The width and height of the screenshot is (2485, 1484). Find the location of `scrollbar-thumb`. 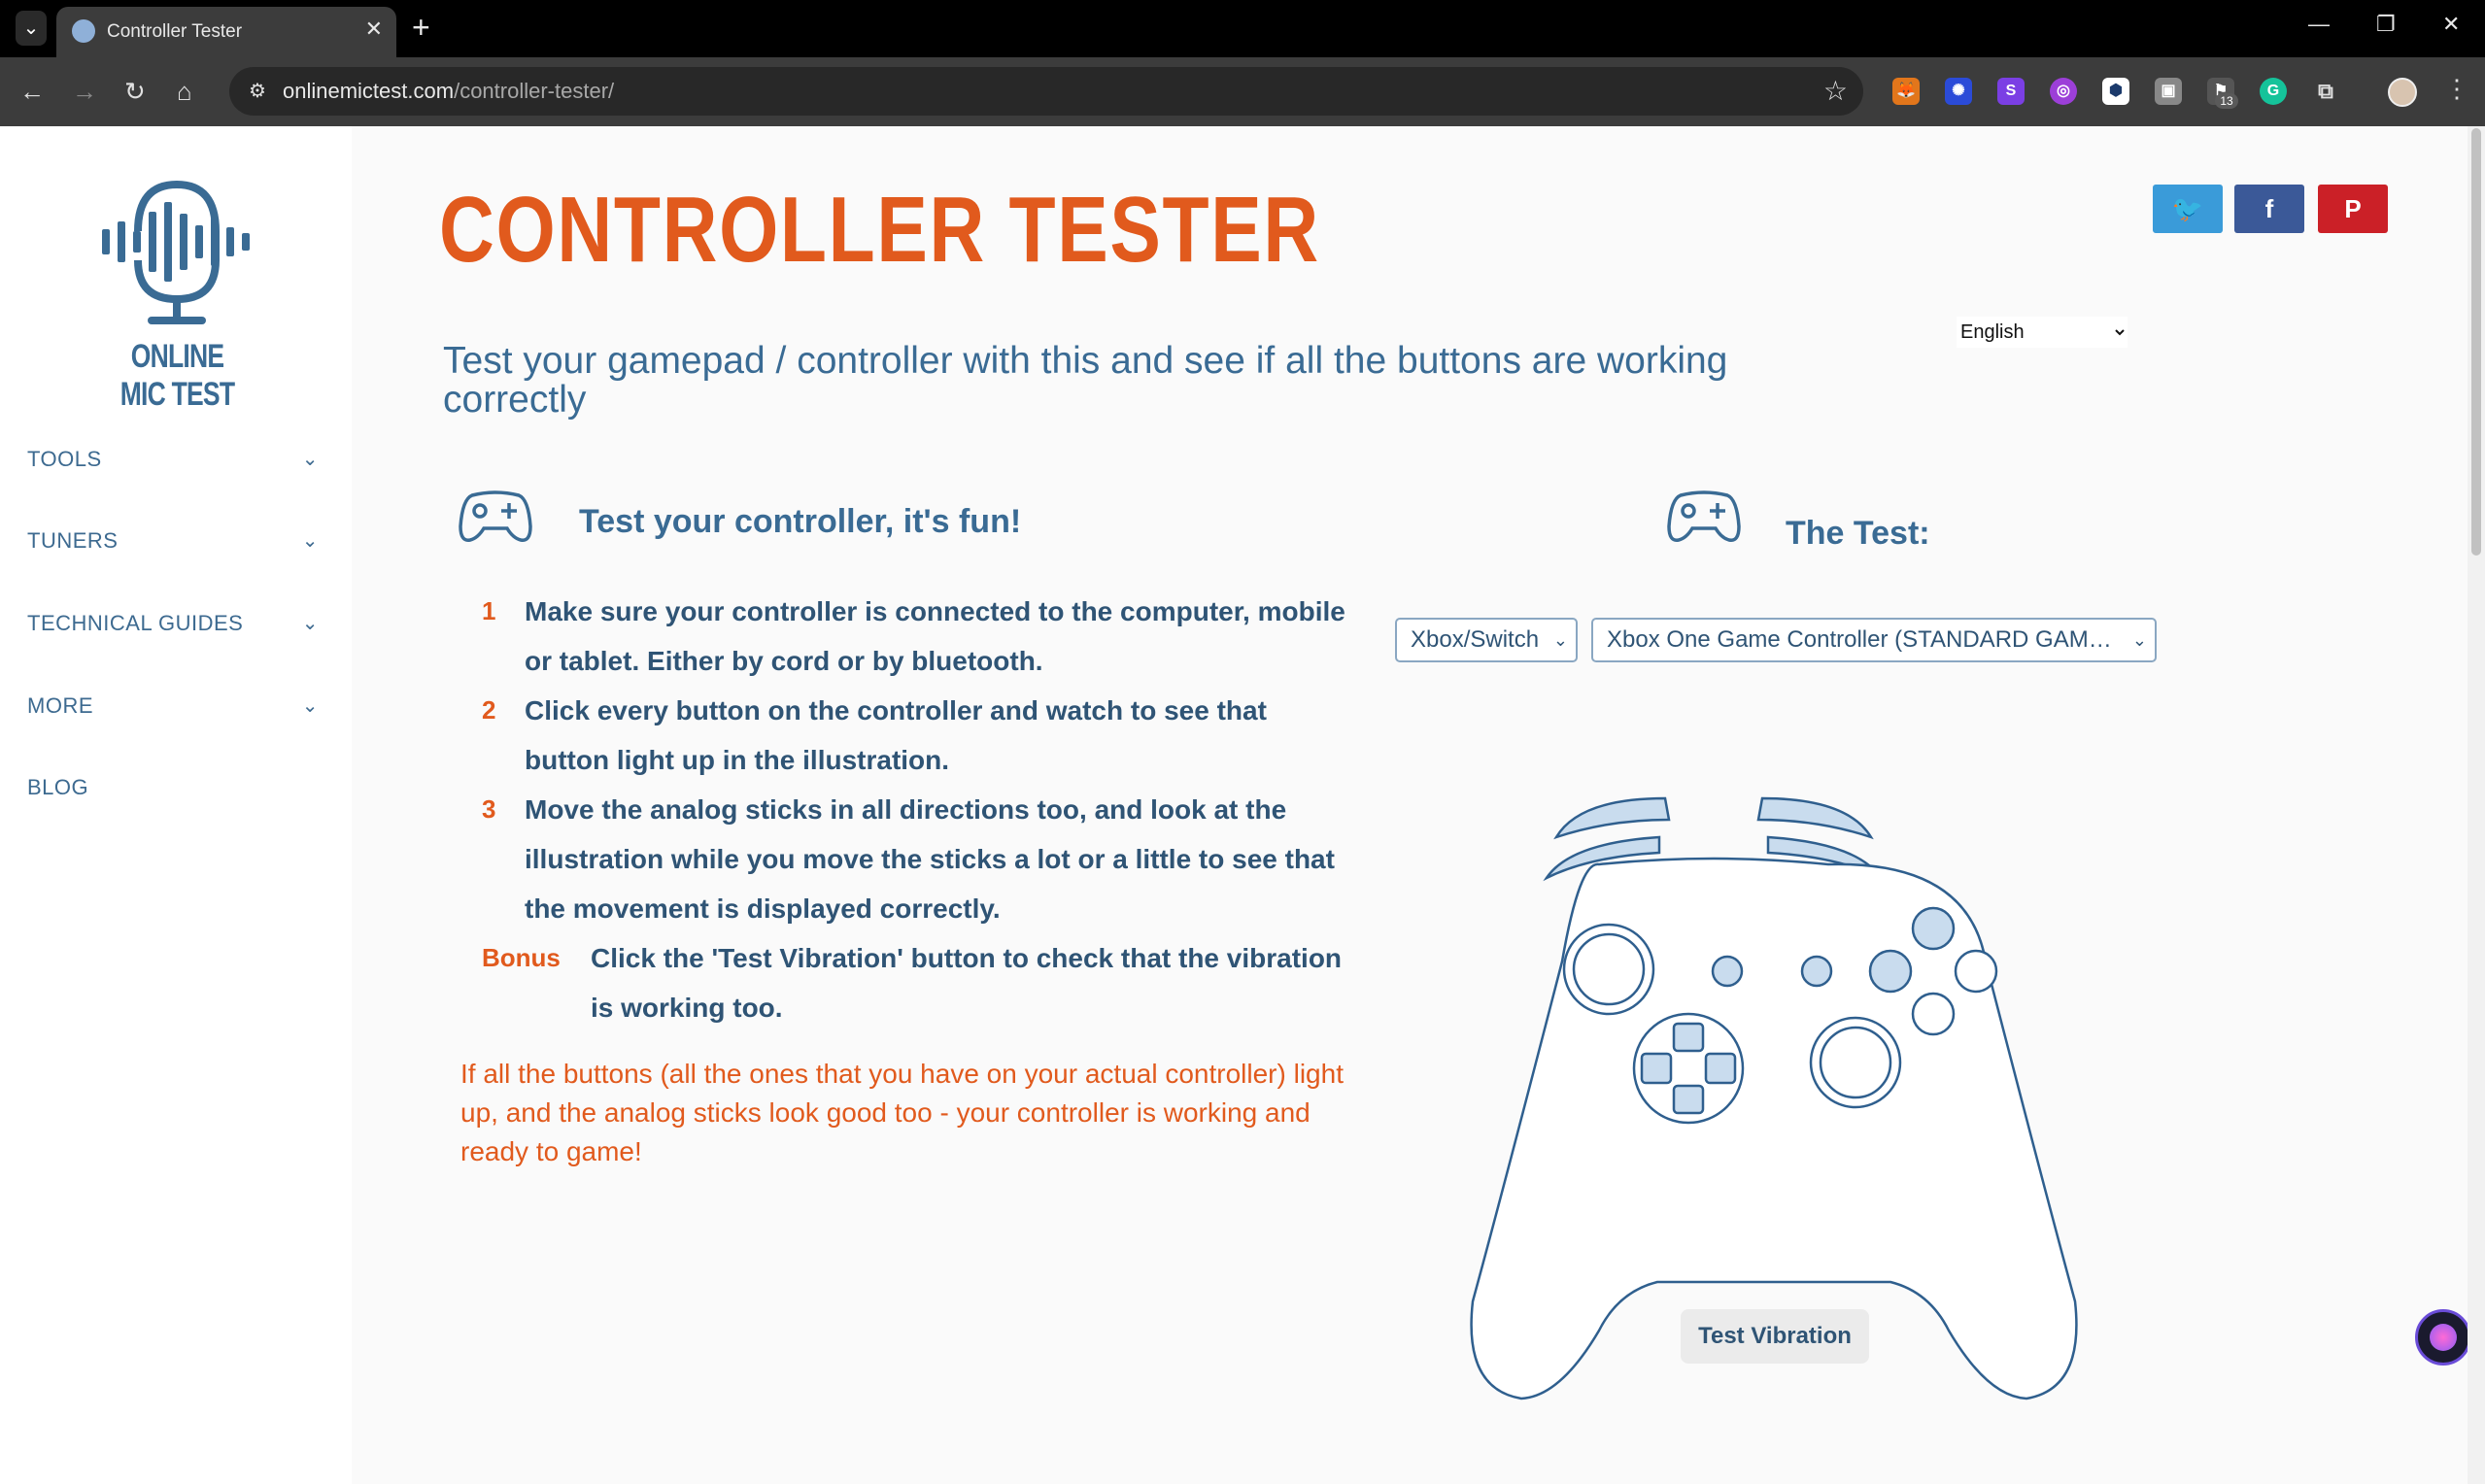

scrollbar-thumb is located at coordinates (2476, 342).